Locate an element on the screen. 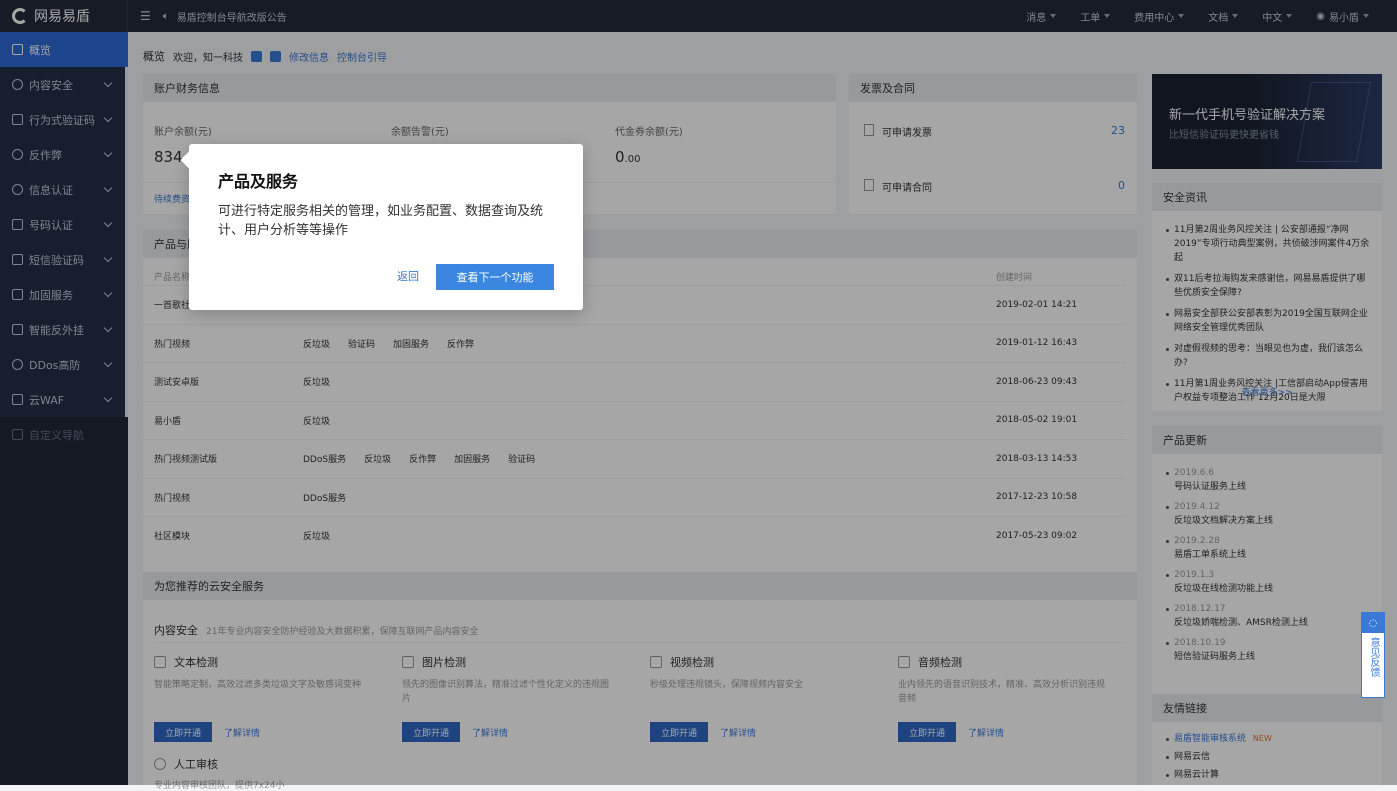 This screenshot has height=791, width=1397. table-row: 热门视频 反垃圾 验证码 加固服务 反作弊 2019-01-12 16:43 is located at coordinates (634, 342).